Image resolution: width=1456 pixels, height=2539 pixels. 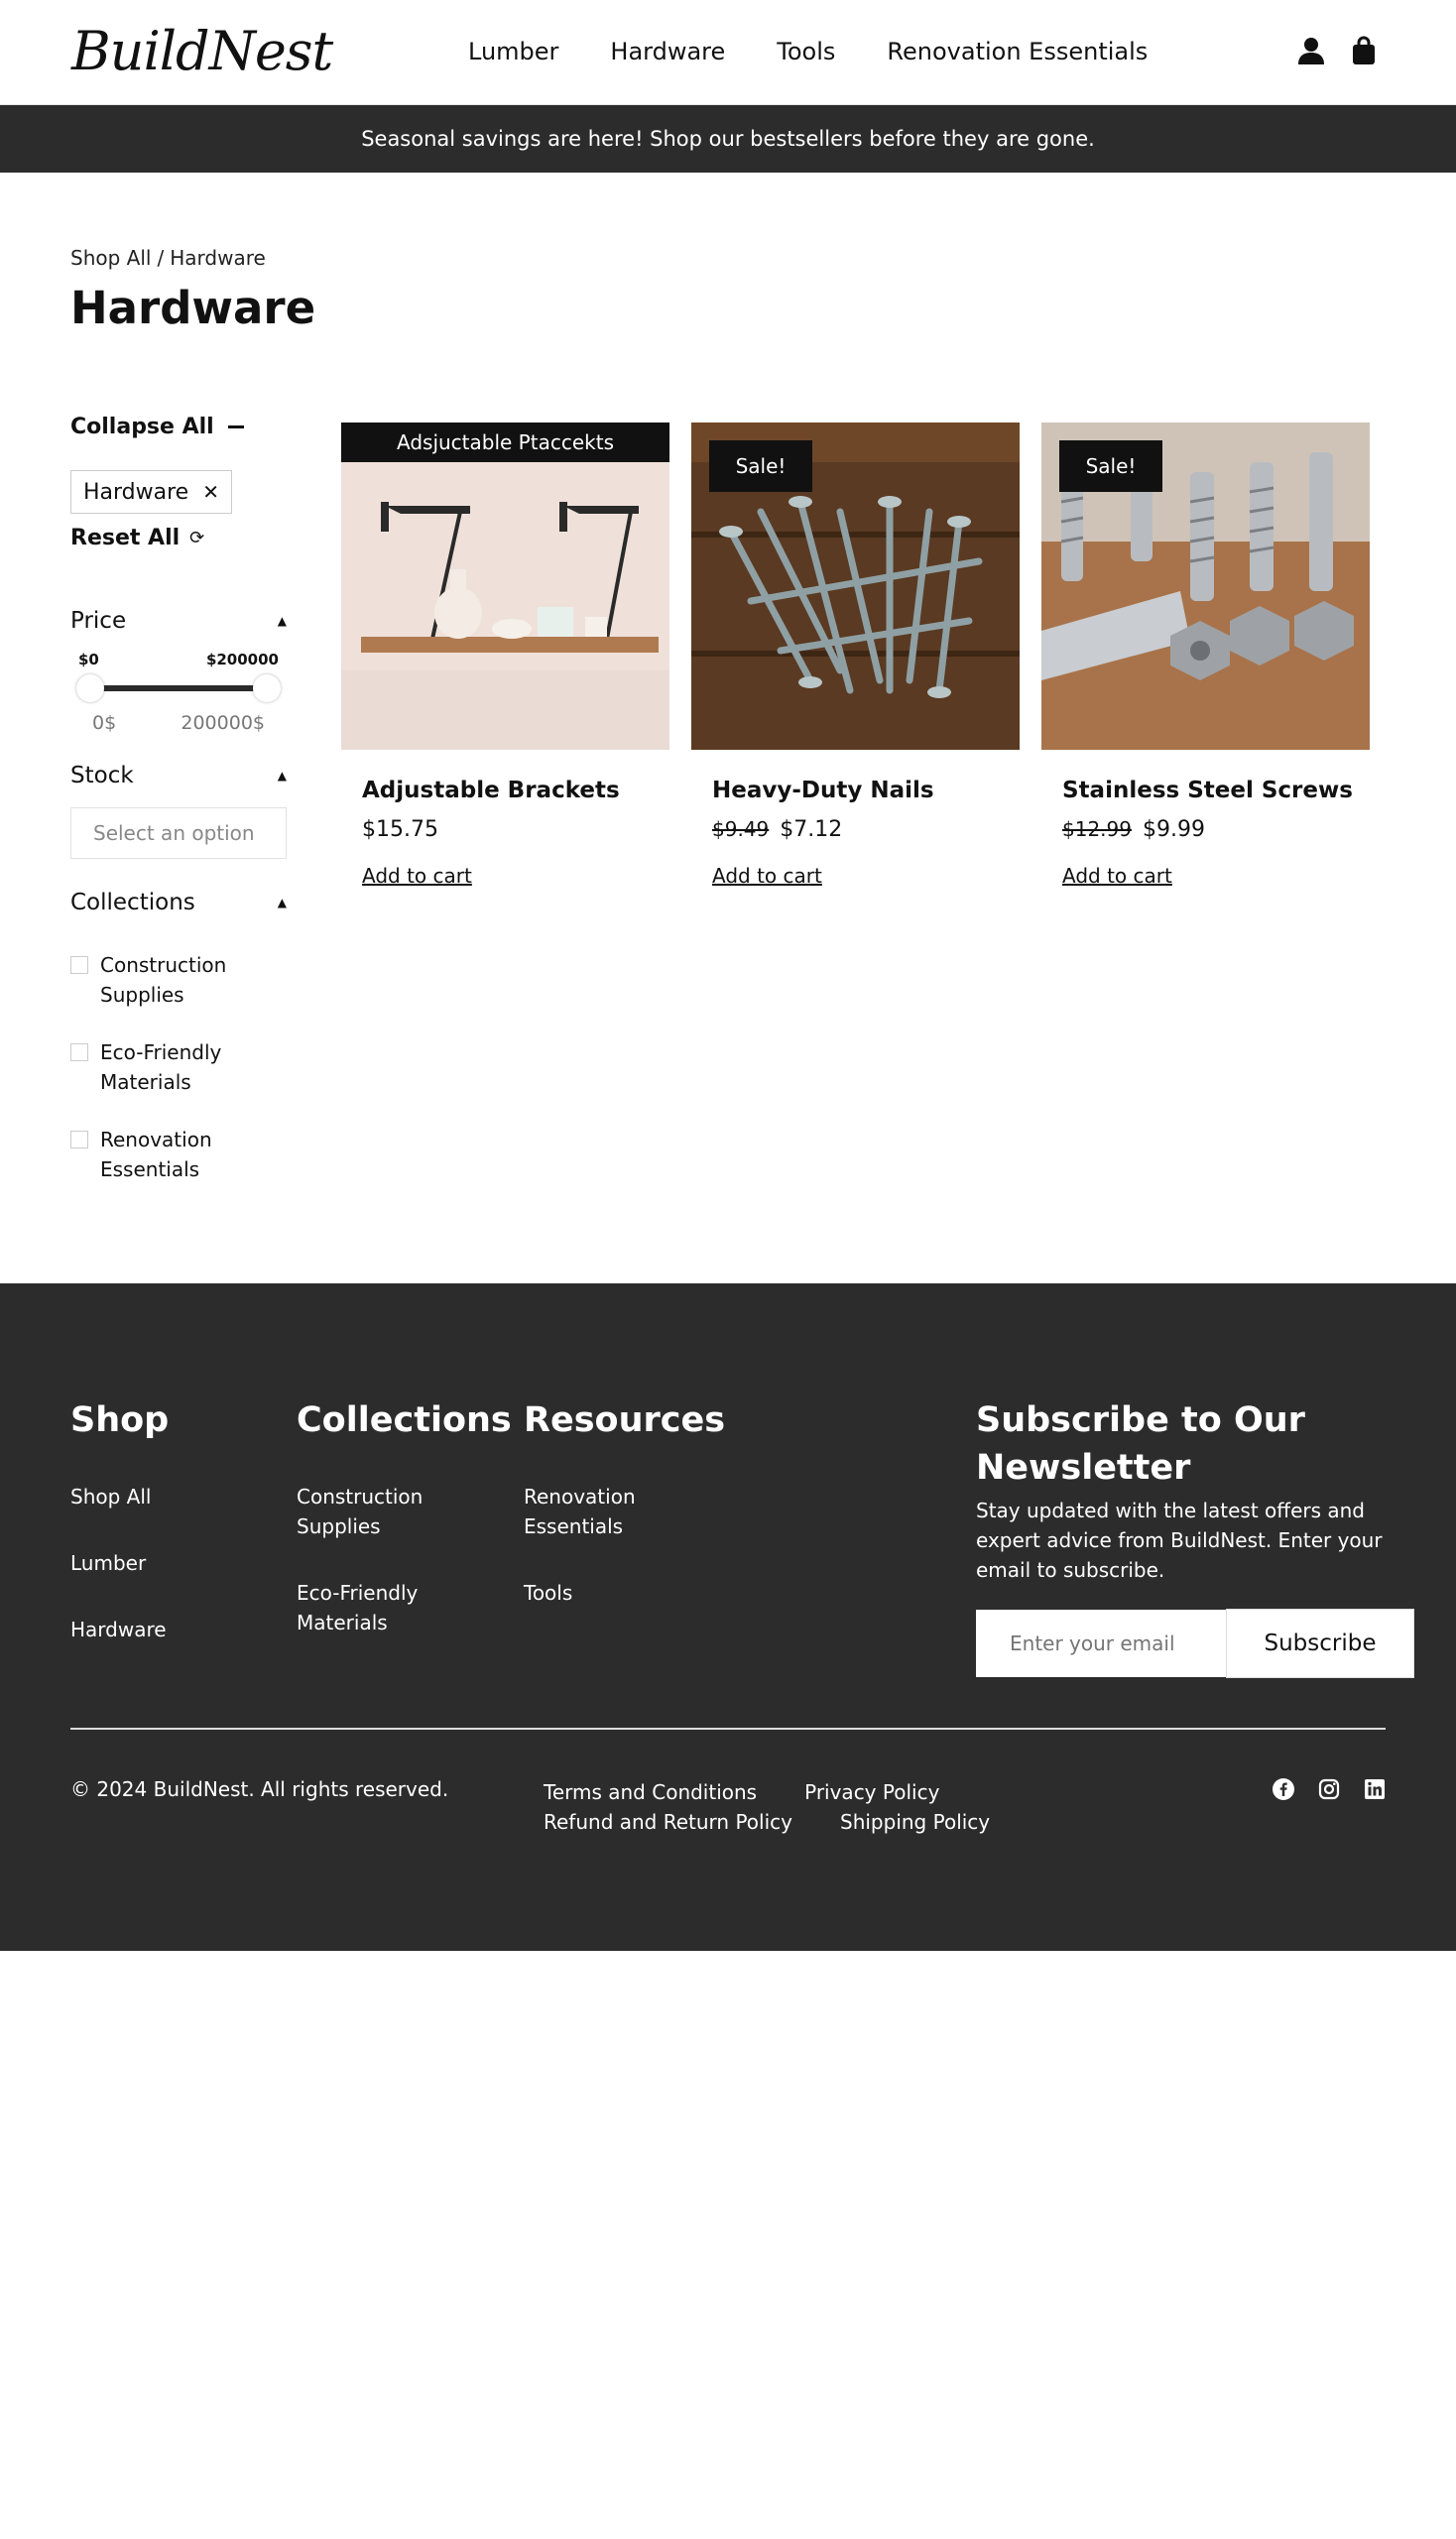 What do you see at coordinates (259, 1789) in the screenshot?
I see `copyright: © 2024 BuildNest. All rights reserved.` at bounding box center [259, 1789].